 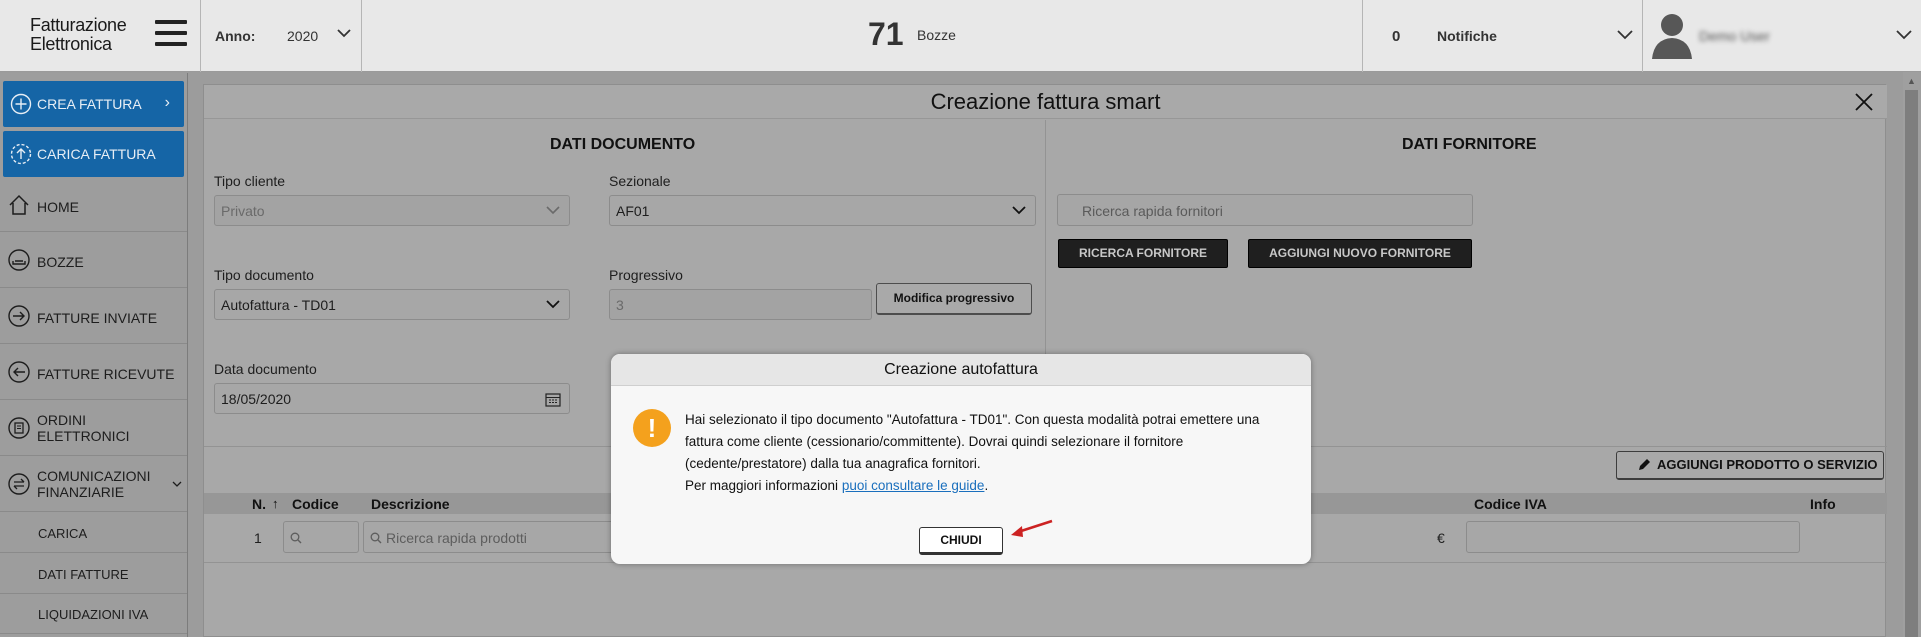 I want to click on sidebar-item-label: FATTURE INVIATE, so click(x=97, y=318).